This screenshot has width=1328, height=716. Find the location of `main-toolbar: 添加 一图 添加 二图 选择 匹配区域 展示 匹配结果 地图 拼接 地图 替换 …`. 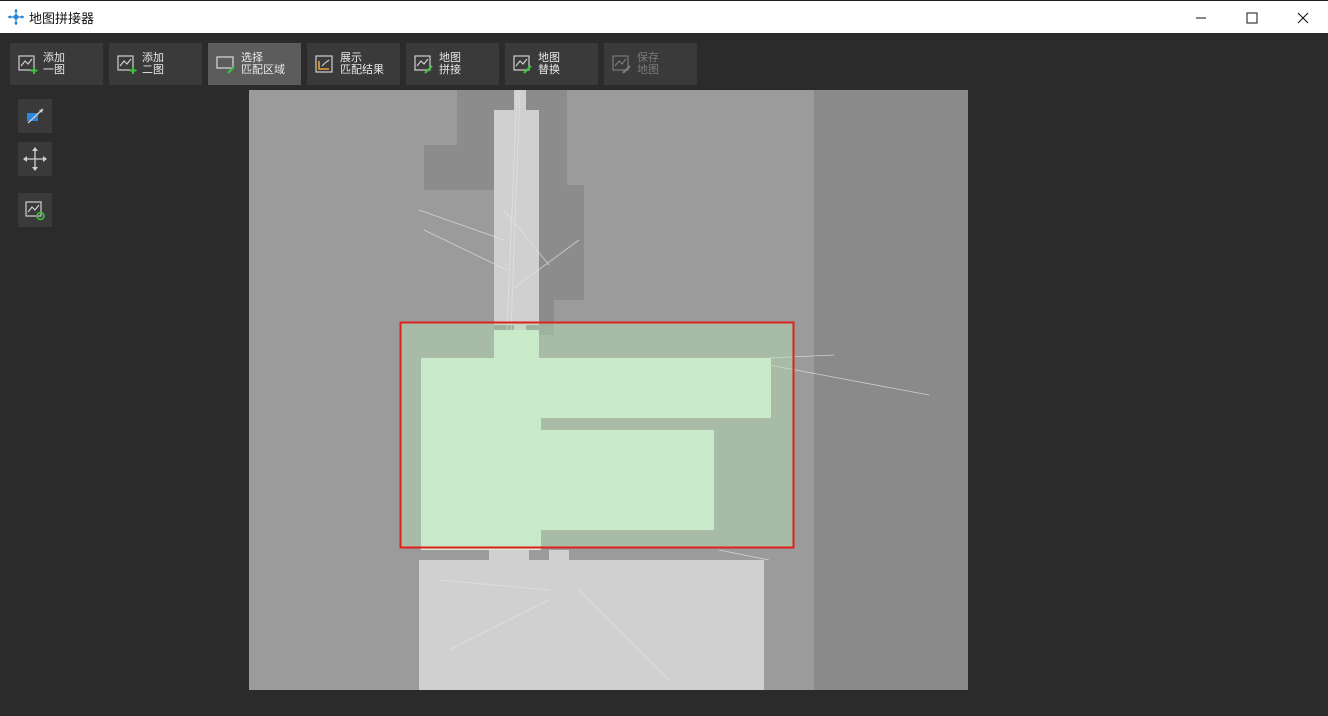

main-toolbar: 添加 一图 添加 二图 选择 匹配区域 展示 匹配结果 地图 拼接 地图 替换 … is located at coordinates (353, 64).